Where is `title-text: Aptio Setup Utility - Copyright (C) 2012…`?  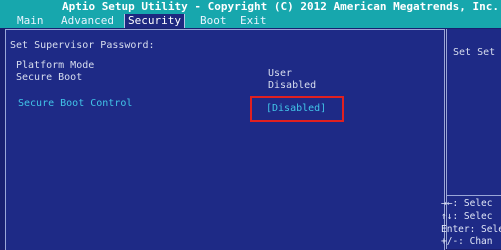
title-text: Aptio Setup Utility - Copyright (C) 2012… is located at coordinates (280, 6).